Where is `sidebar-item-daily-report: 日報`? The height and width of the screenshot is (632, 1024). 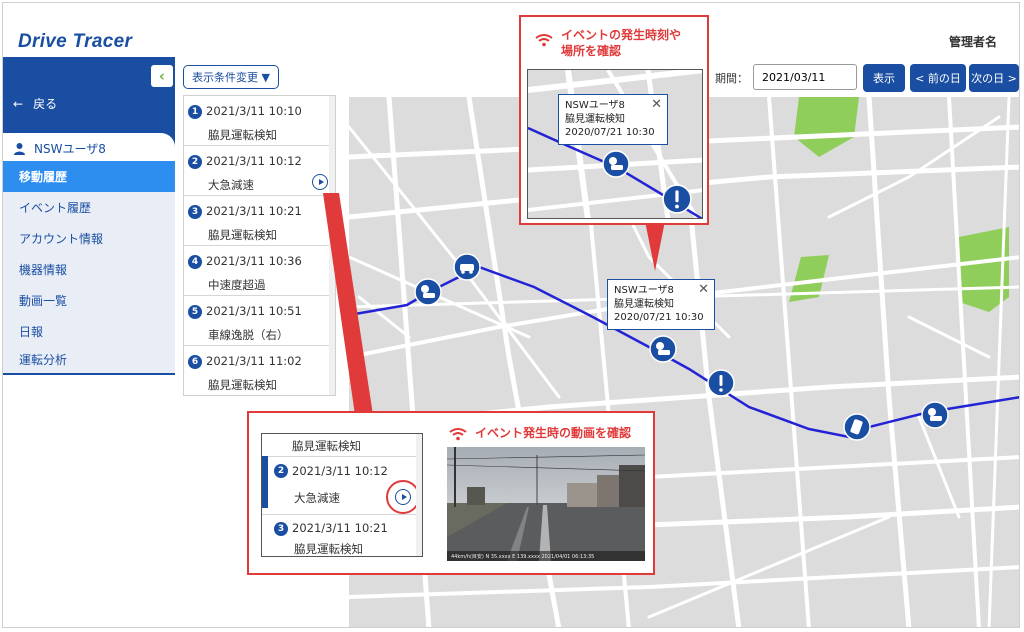 sidebar-item-daily-report: 日報 is located at coordinates (89, 331).